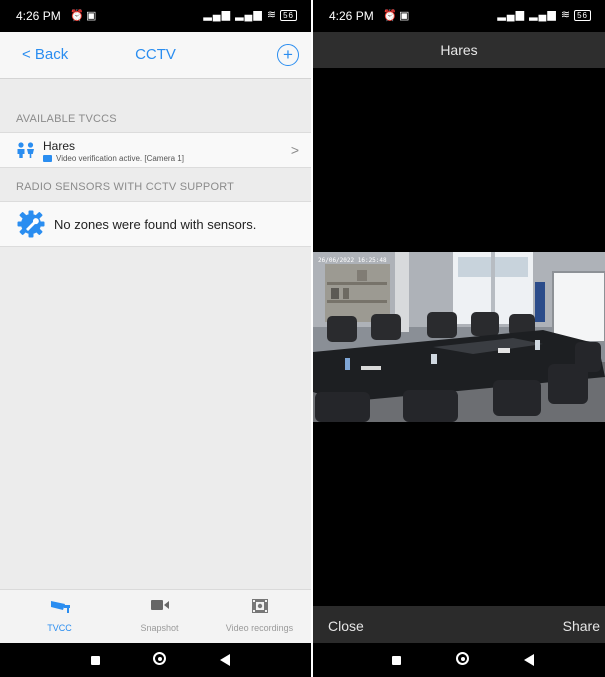 The image size is (605, 677). What do you see at coordinates (459, 50) in the screenshot?
I see `viewer-title: Hares` at bounding box center [459, 50].